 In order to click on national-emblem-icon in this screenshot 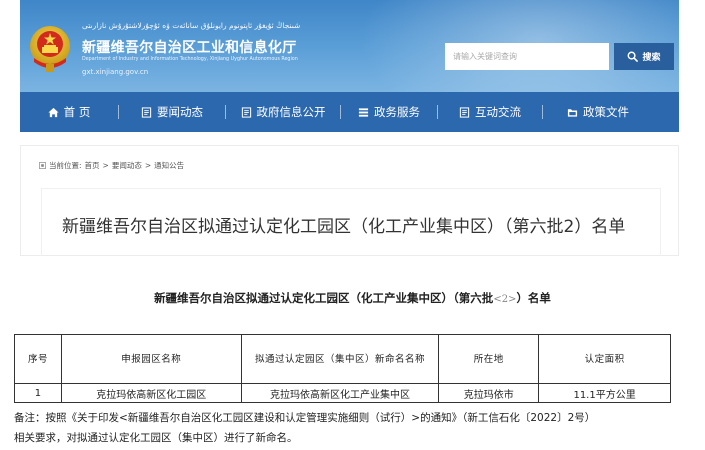, I will do `click(50, 49)`.